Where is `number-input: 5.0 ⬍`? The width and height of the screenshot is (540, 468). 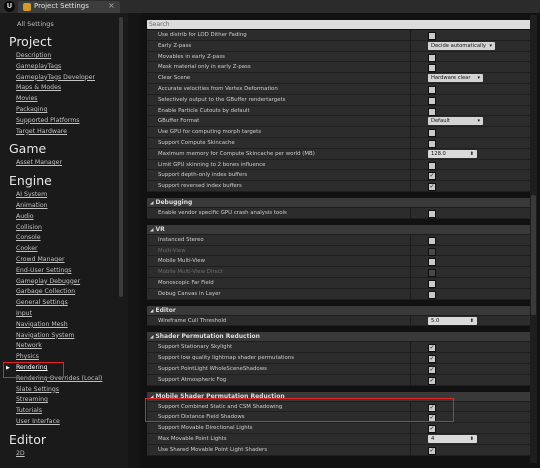
number-input: 5.0 ⬍ is located at coordinates (452, 320).